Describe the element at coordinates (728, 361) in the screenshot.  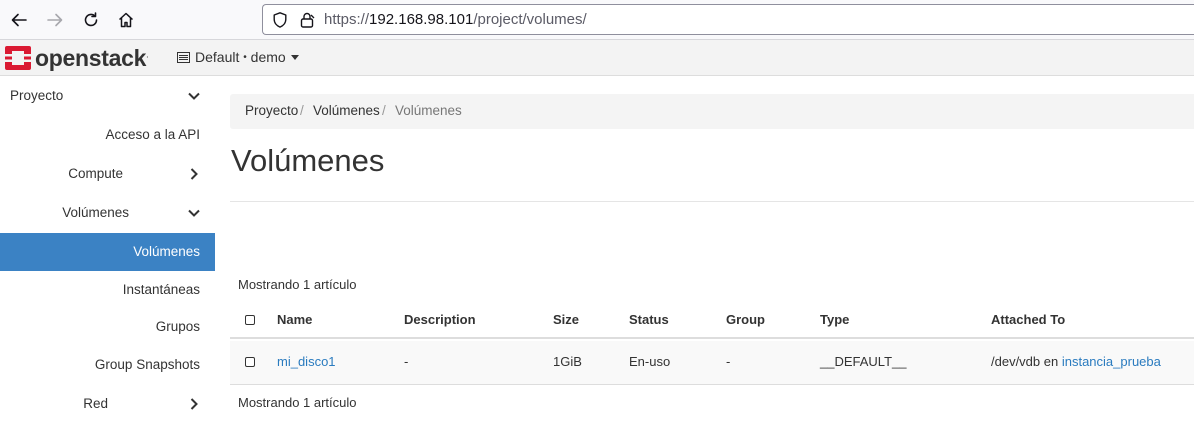
I see `cell-group: -` at that location.